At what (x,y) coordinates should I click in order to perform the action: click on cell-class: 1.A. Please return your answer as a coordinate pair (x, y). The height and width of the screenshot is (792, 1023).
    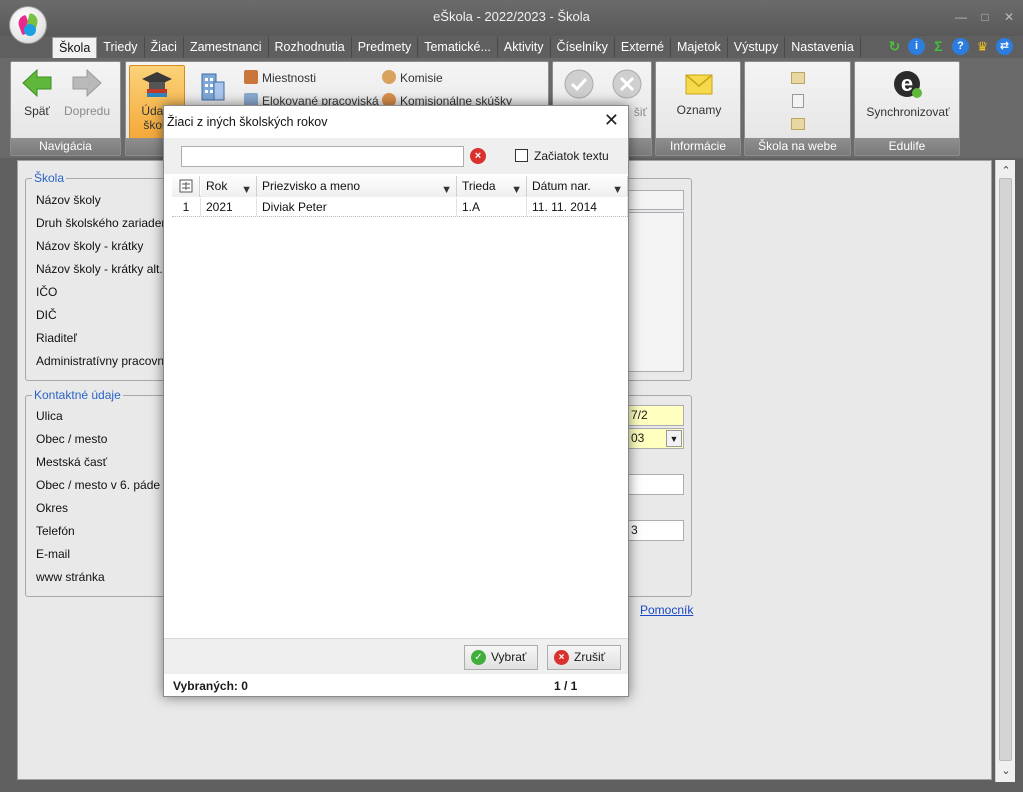
    Looking at the image, I should click on (492, 207).